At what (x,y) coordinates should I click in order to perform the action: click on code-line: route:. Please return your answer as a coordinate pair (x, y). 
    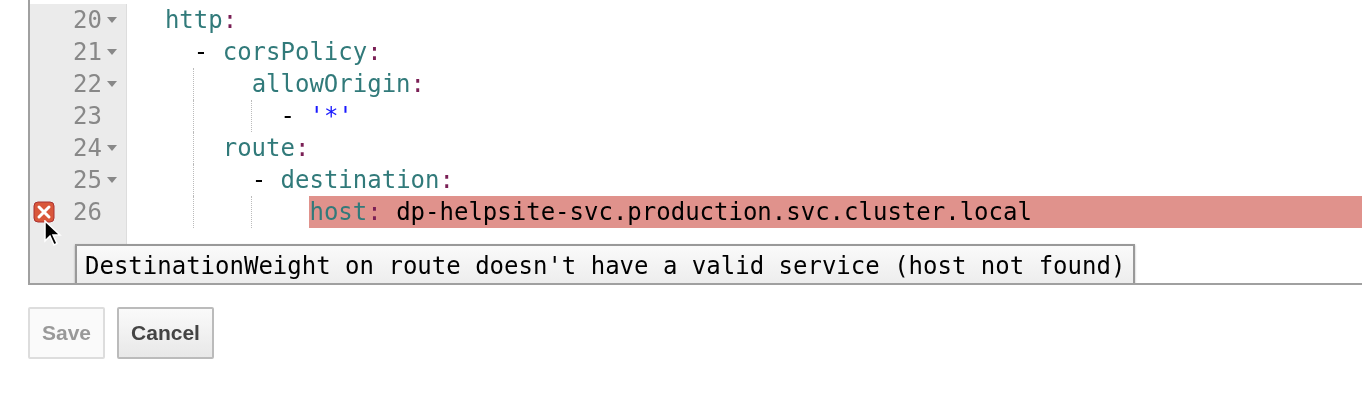
    Looking at the image, I should click on (266, 148).